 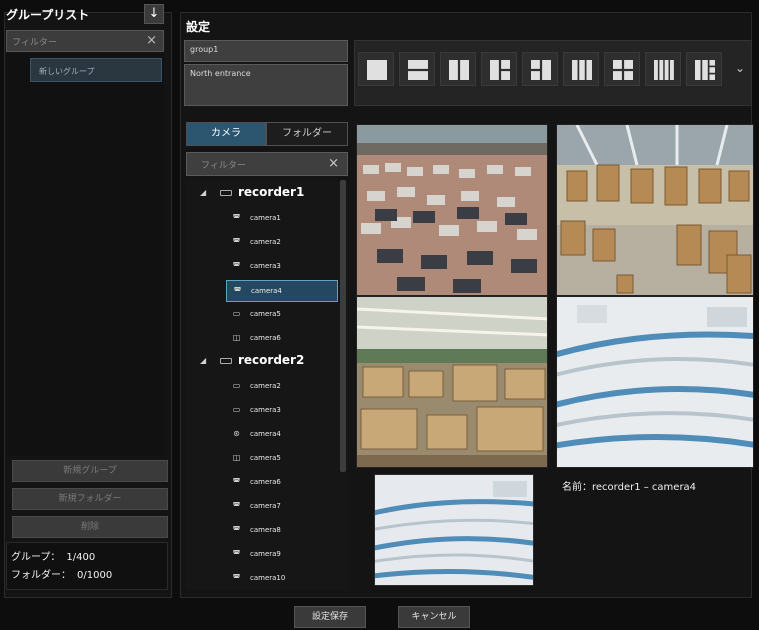 I want to click on tree-camera-item: ◫ camera5, so click(x=282, y=459).